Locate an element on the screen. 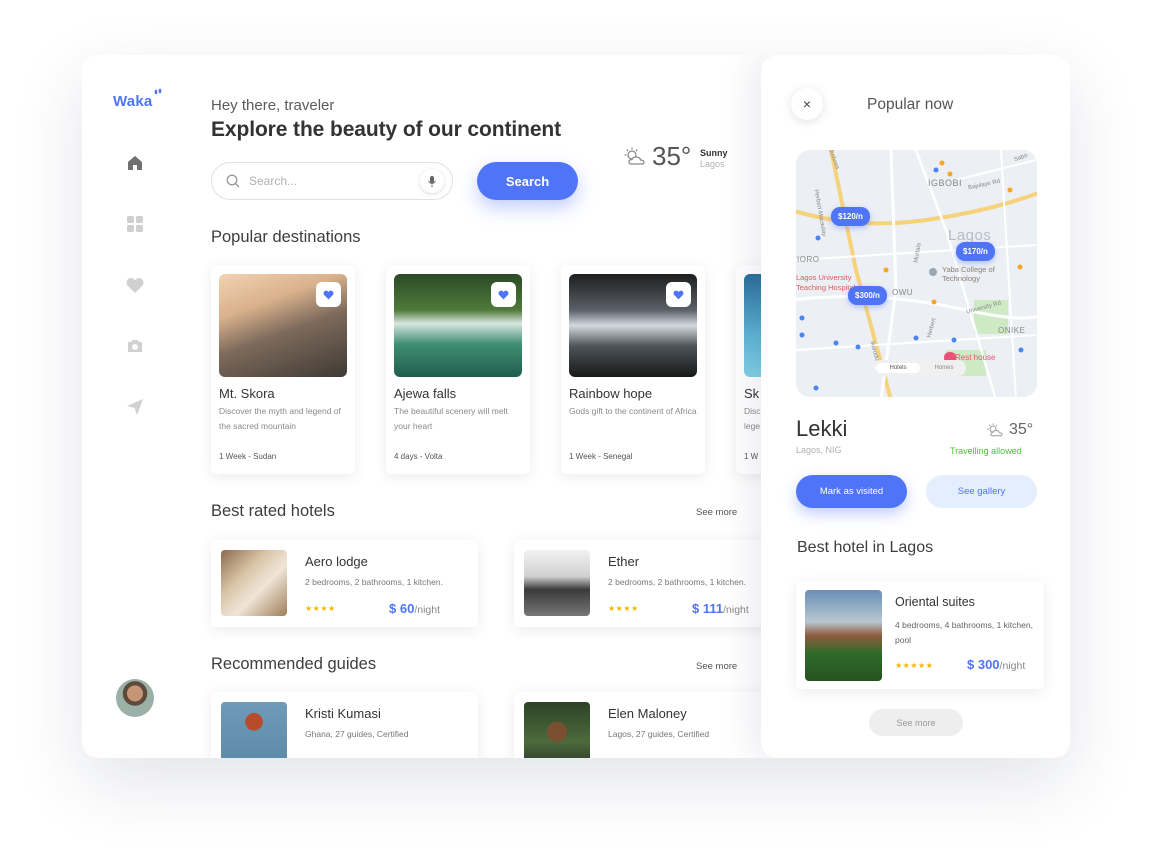  microphone-button is located at coordinates (432, 181).